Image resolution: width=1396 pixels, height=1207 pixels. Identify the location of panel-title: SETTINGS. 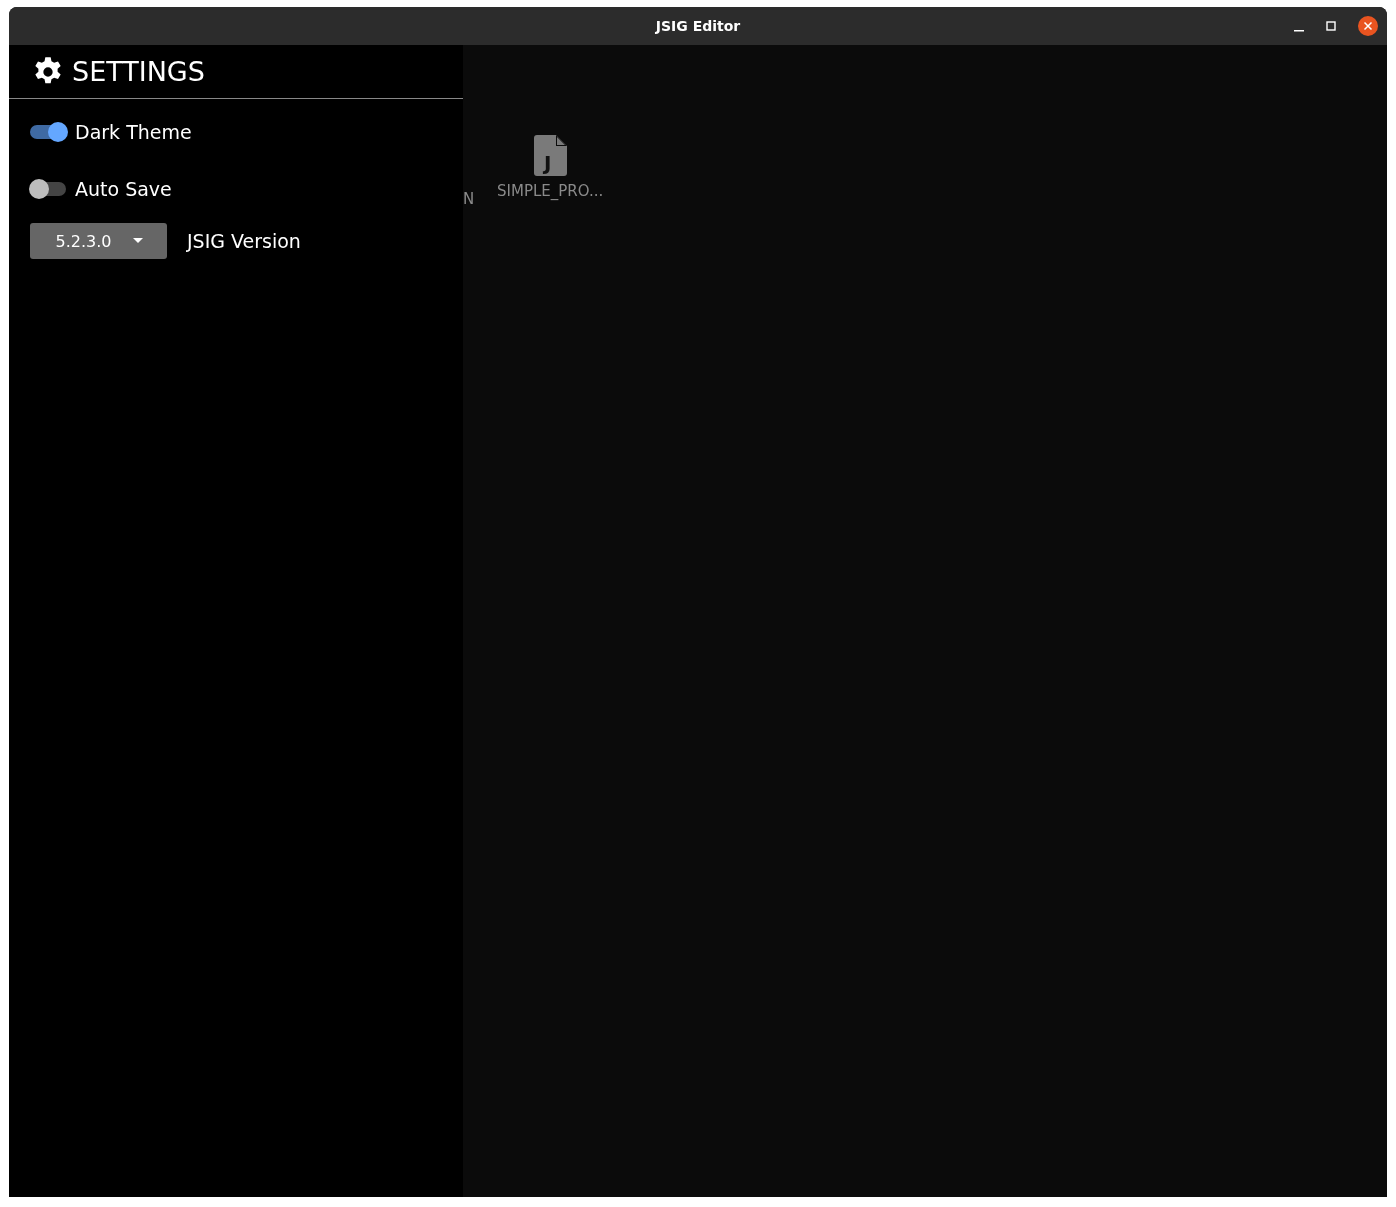
(138, 71).